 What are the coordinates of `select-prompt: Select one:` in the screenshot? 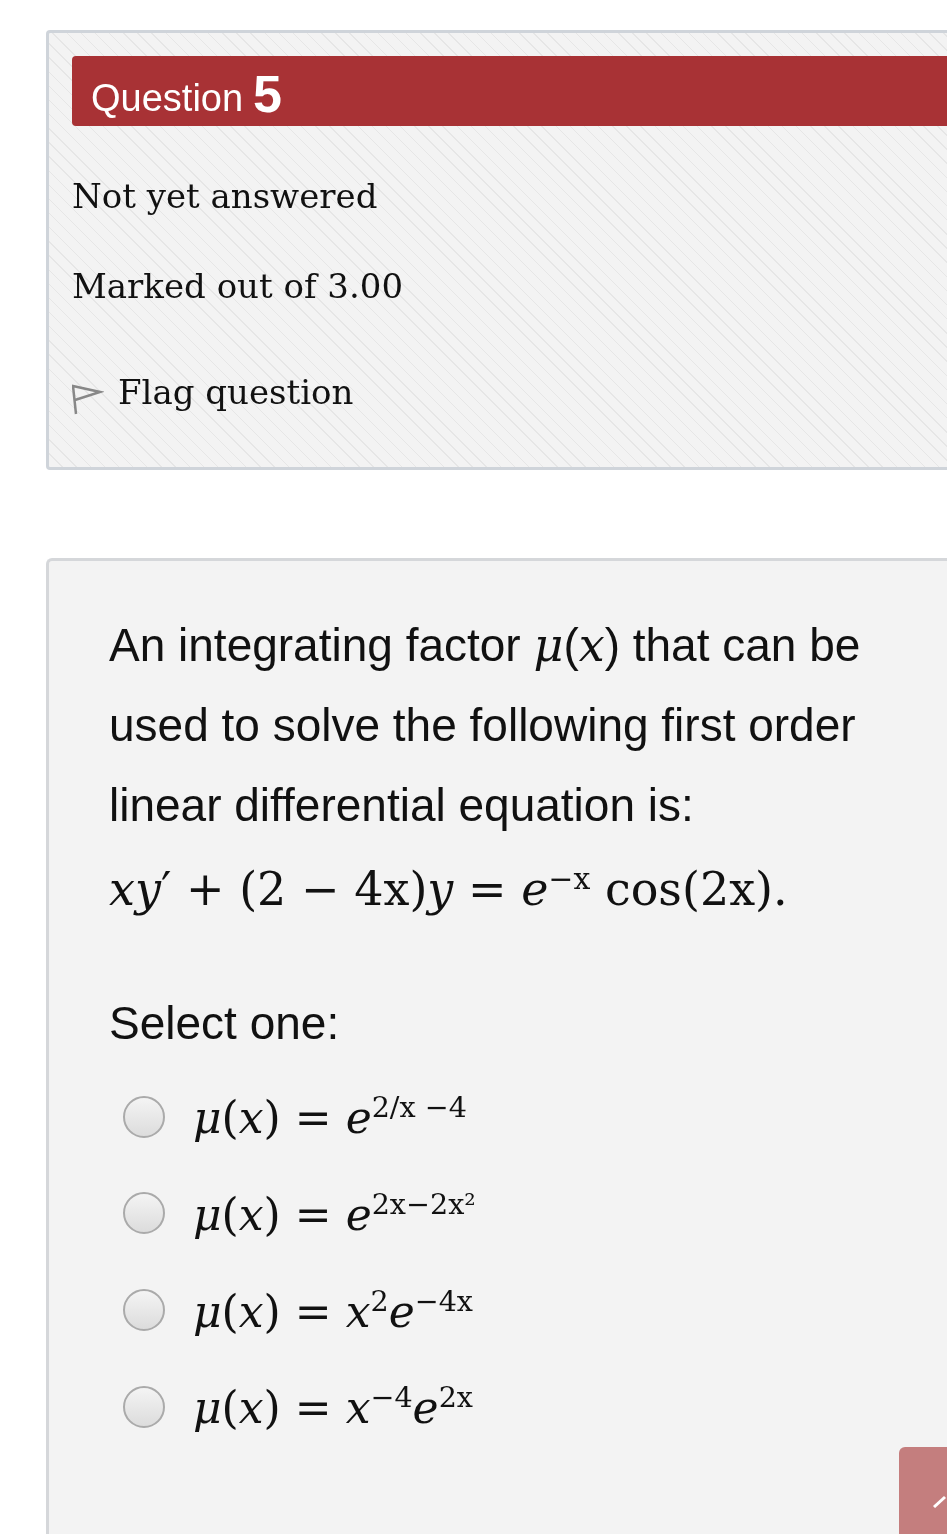 It's located at (224, 1023).